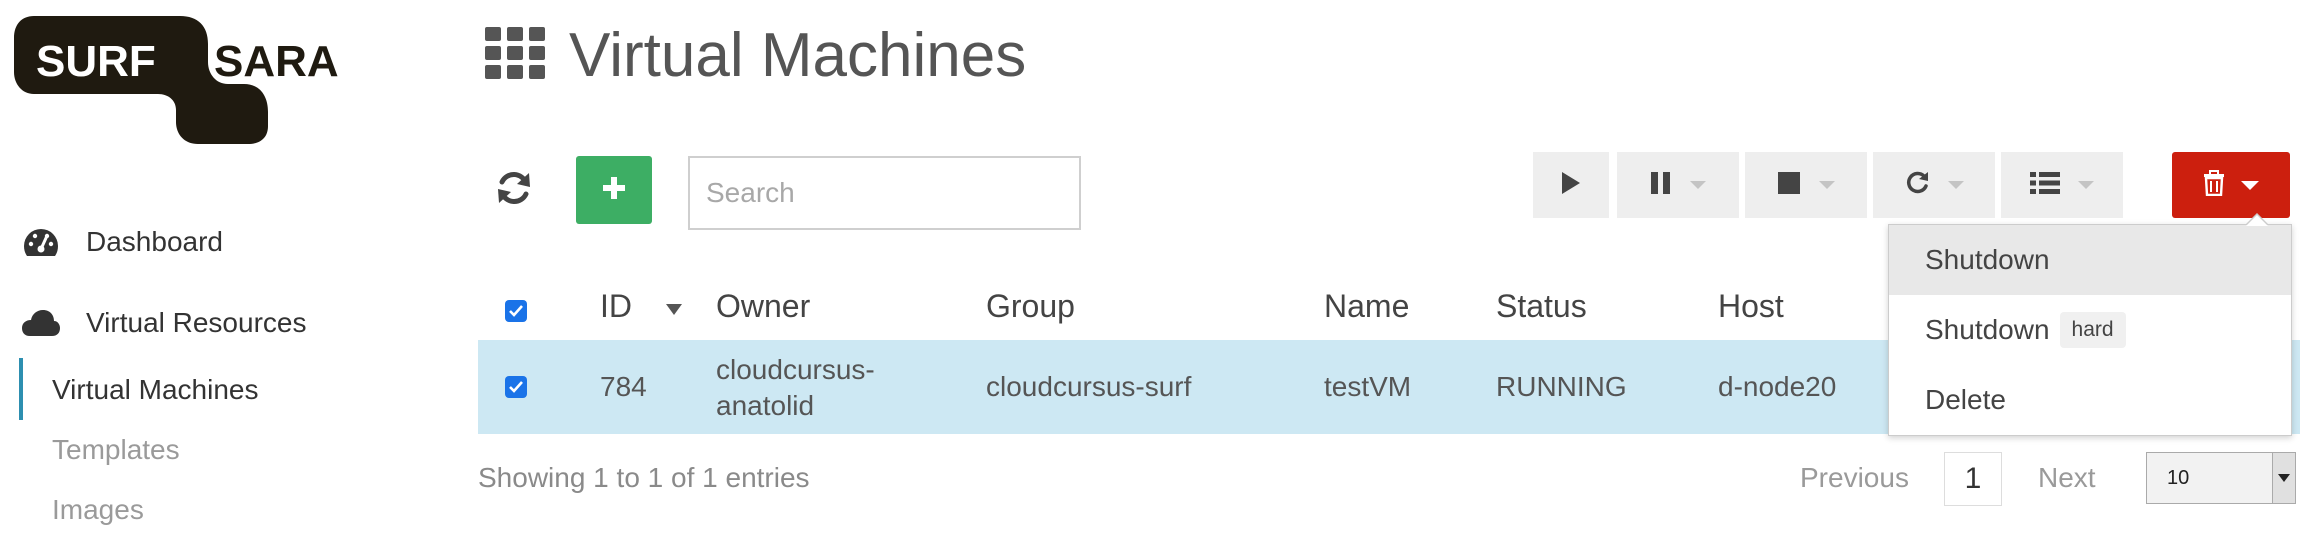 The height and width of the screenshot is (536, 2310). What do you see at coordinates (1751, 306) in the screenshot?
I see `column-header-host: Host` at bounding box center [1751, 306].